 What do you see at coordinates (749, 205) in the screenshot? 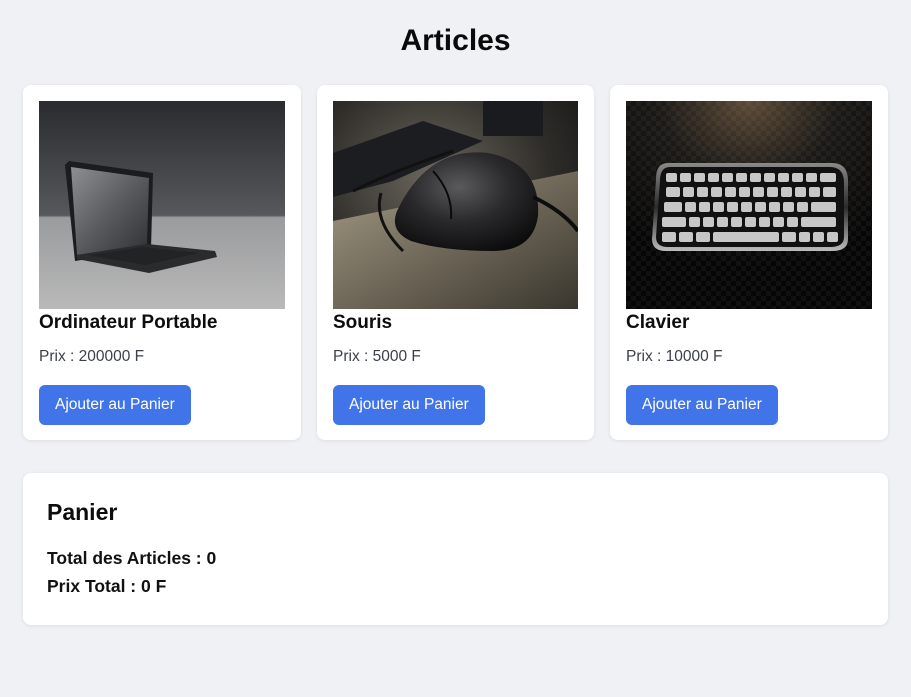
I see `keyboard-image` at bounding box center [749, 205].